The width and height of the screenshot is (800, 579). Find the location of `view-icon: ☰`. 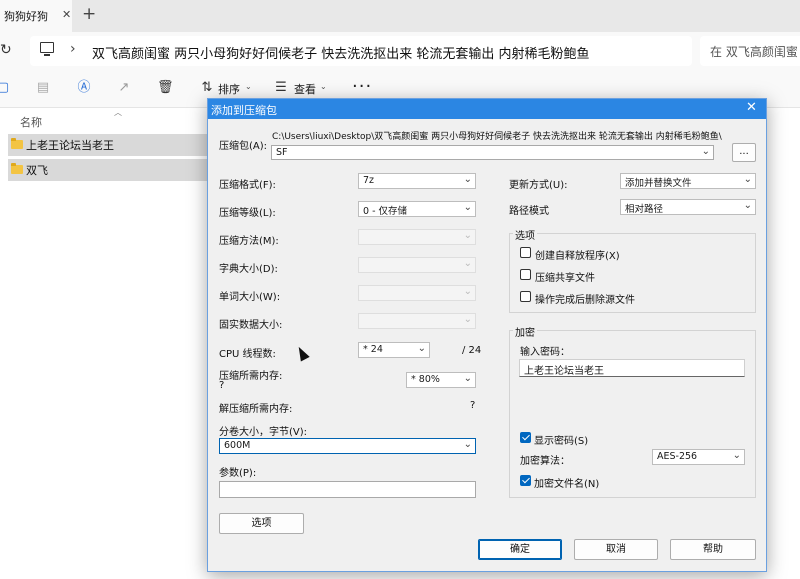

view-icon: ☰ is located at coordinates (281, 88).